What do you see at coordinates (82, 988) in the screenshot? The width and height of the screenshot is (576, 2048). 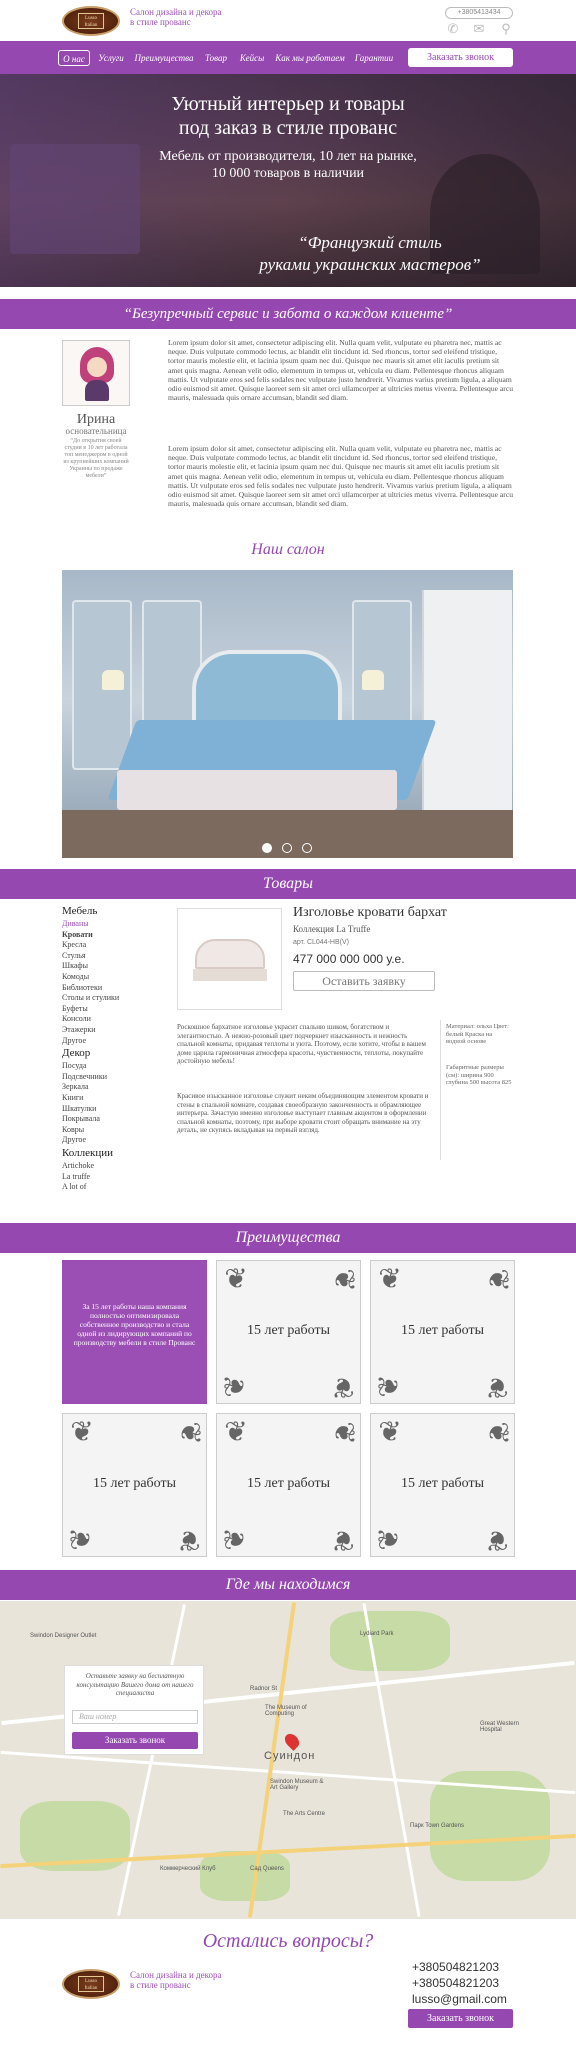 I see `category-item: Библиотеки` at bounding box center [82, 988].